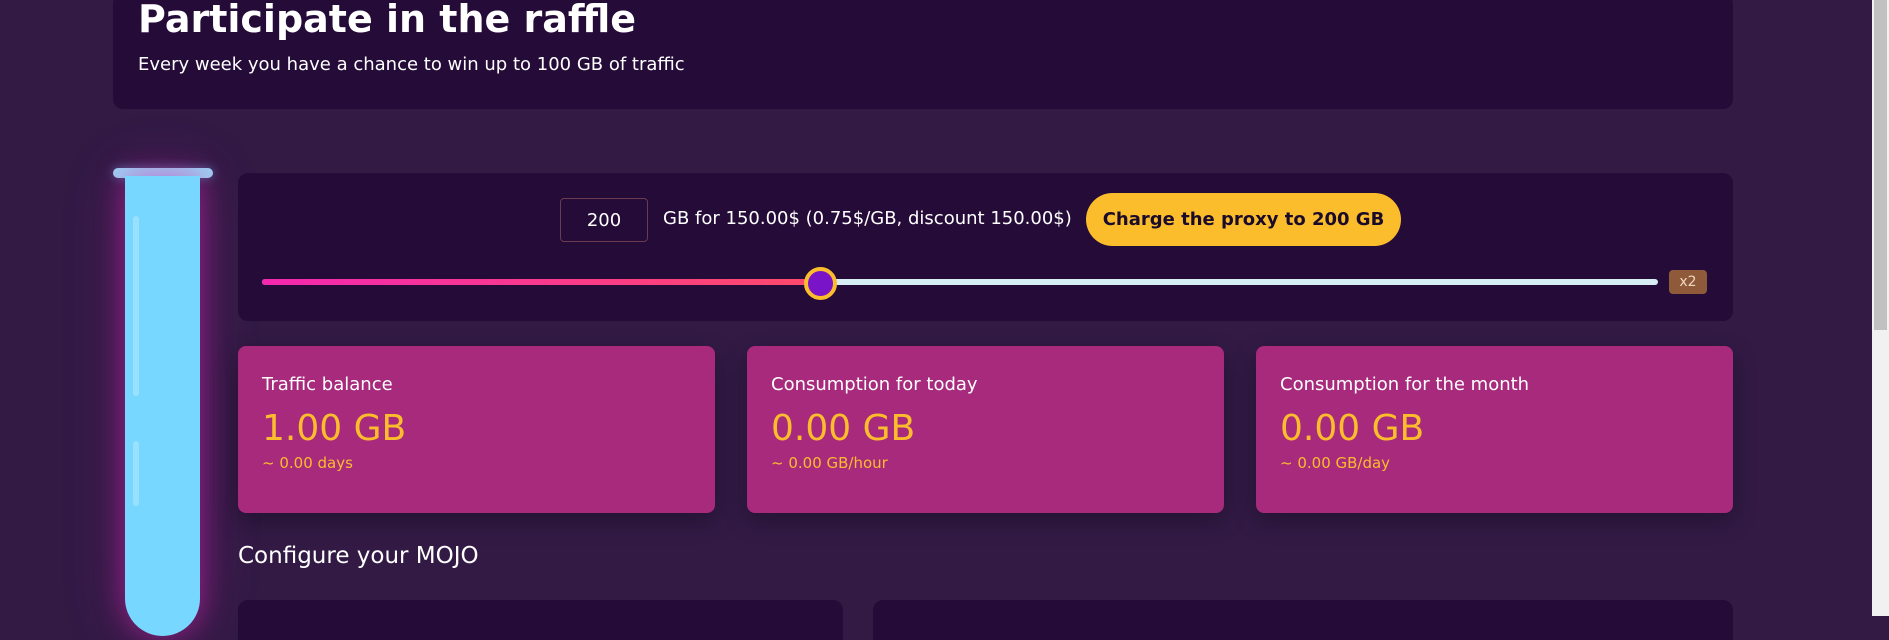  I want to click on traffic-slider, so click(960, 283).